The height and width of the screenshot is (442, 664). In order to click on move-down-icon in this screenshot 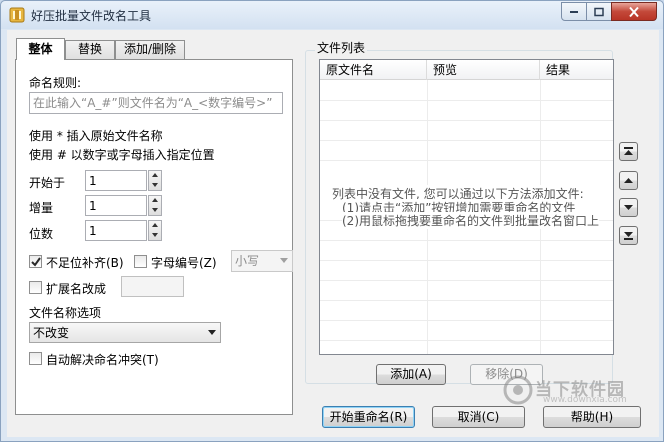, I will do `click(628, 207)`.